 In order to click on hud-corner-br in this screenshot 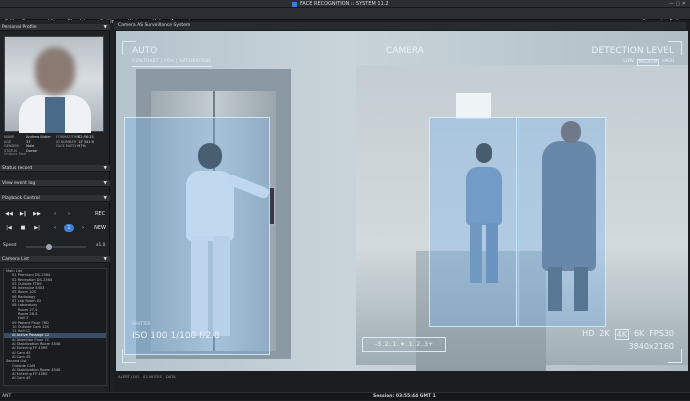, I will do `click(675, 356)`.